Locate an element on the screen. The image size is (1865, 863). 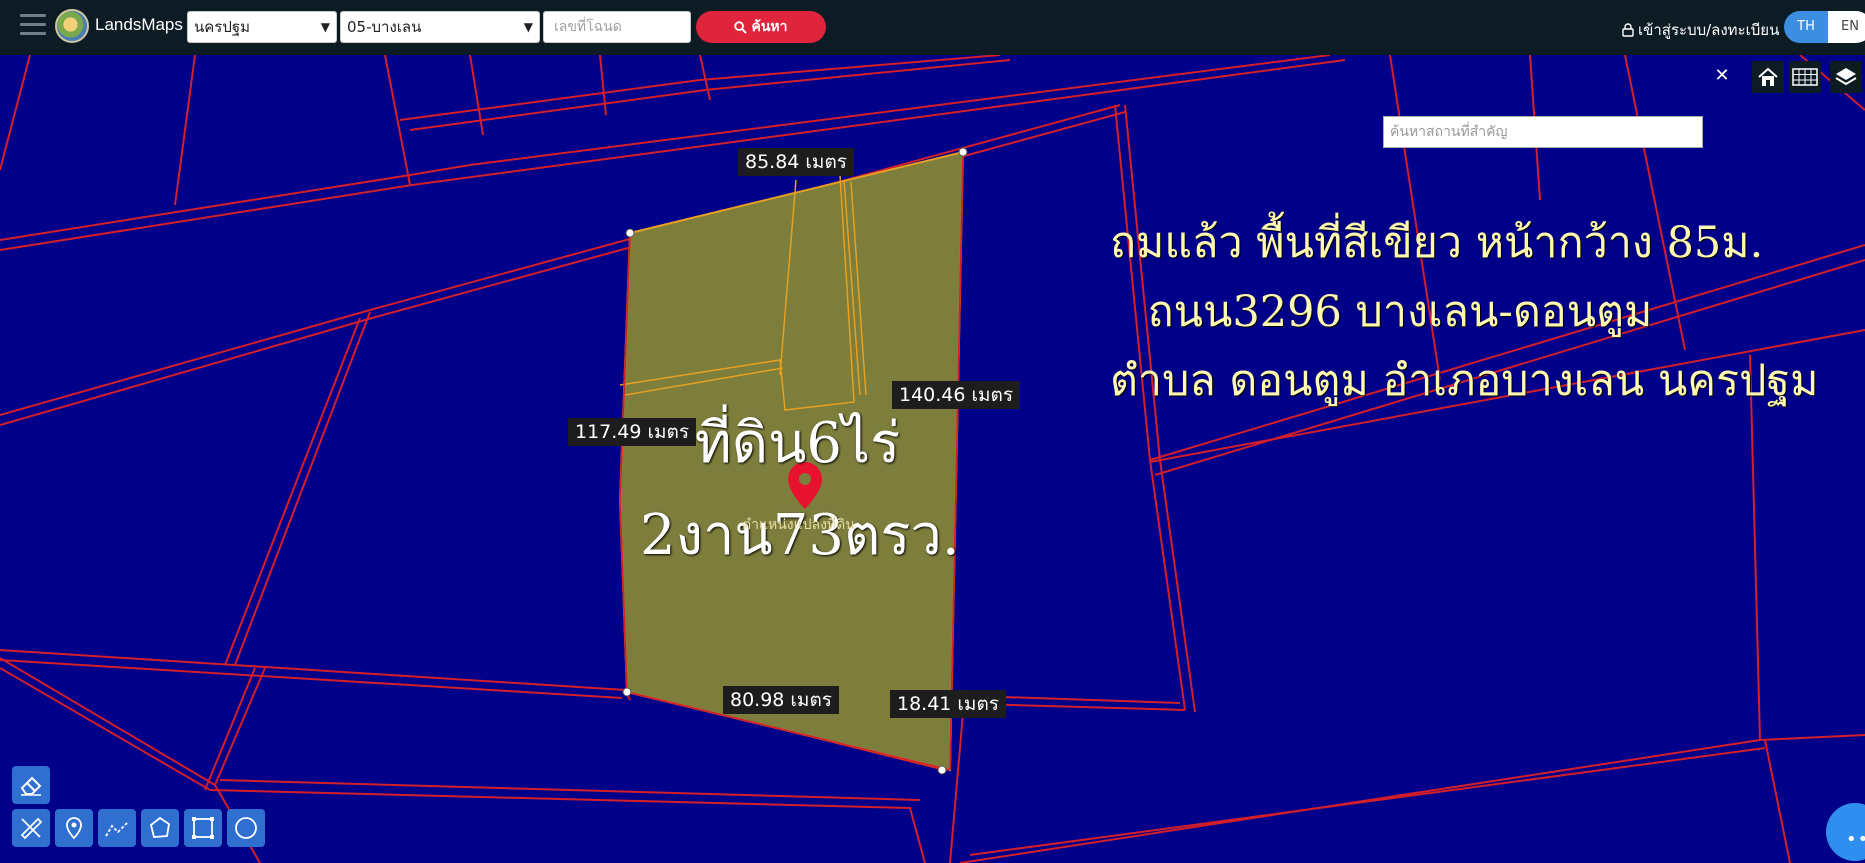
close-icon: ✕ is located at coordinates (1722, 76).